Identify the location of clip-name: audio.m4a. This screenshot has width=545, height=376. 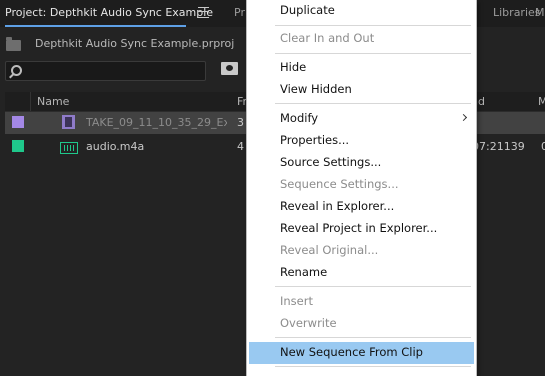
(115, 146).